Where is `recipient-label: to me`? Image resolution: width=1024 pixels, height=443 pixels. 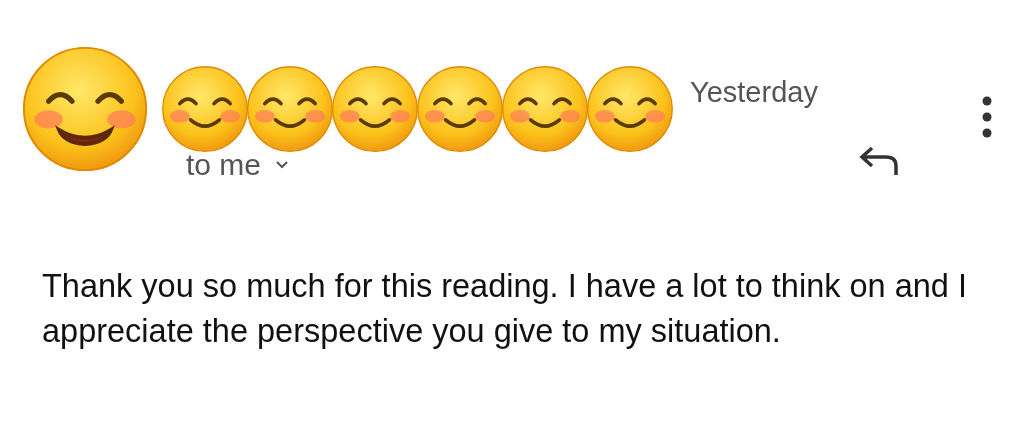 recipient-label: to me is located at coordinates (224, 165).